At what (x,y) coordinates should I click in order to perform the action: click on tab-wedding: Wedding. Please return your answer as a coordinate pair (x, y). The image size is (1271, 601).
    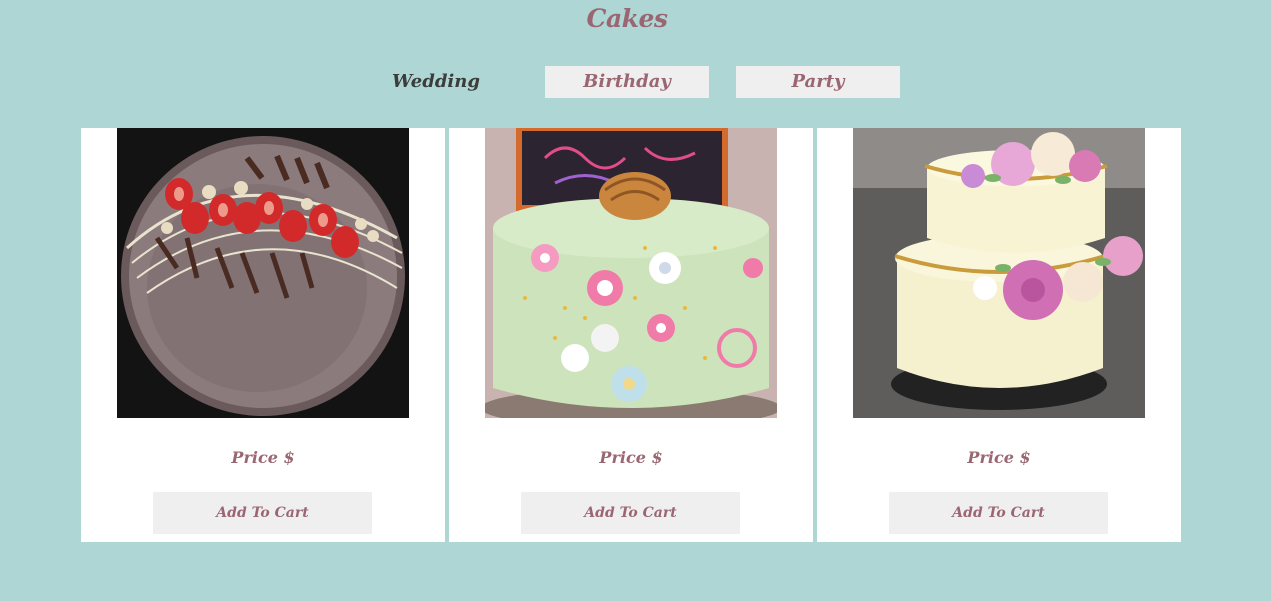
    Looking at the image, I should click on (436, 82).